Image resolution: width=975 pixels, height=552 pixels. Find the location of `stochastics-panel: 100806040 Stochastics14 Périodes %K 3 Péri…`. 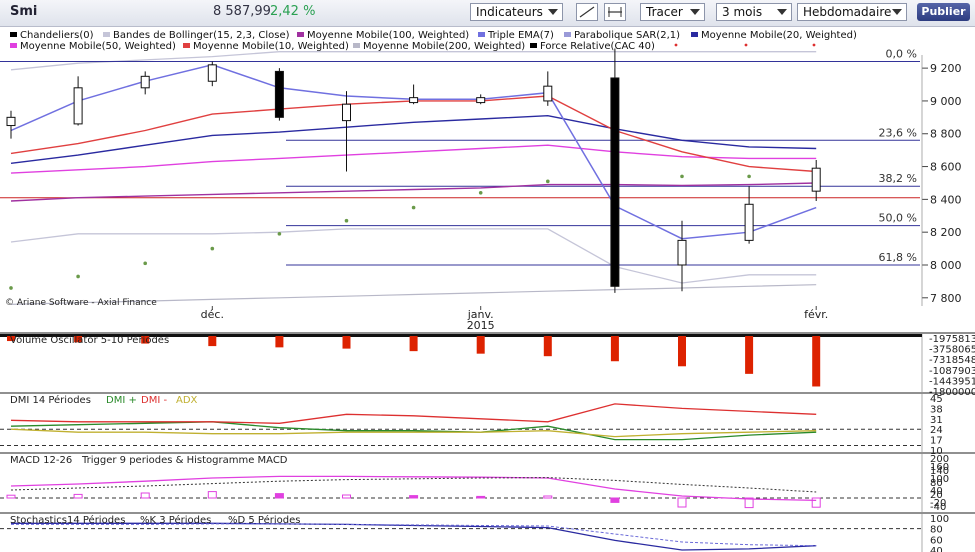

stochastics-panel: 100806040 Stochastics14 Périodes %K 3 Péri… is located at coordinates (487, 532).